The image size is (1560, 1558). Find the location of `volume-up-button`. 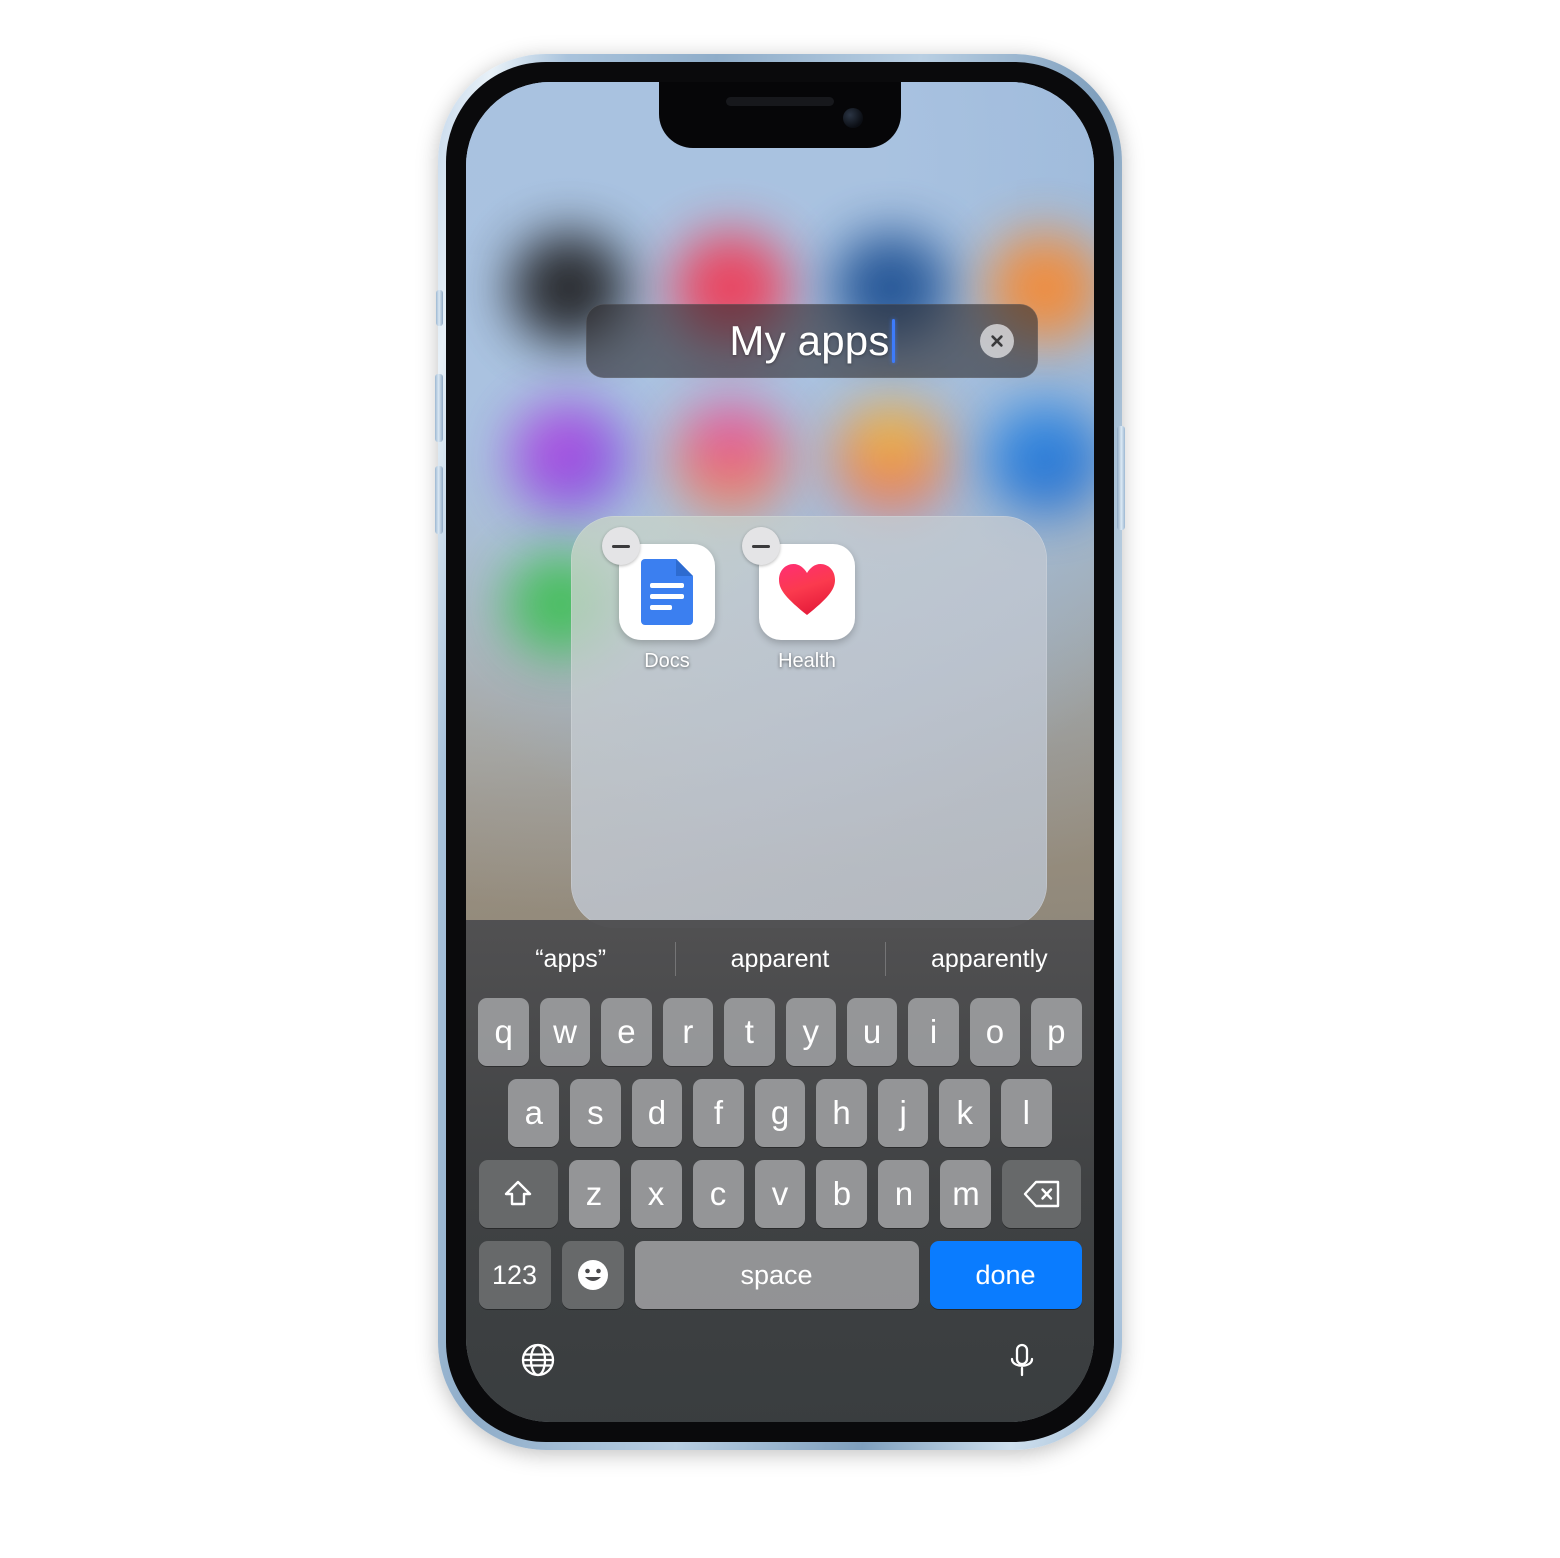

volume-up-button is located at coordinates (439, 408).